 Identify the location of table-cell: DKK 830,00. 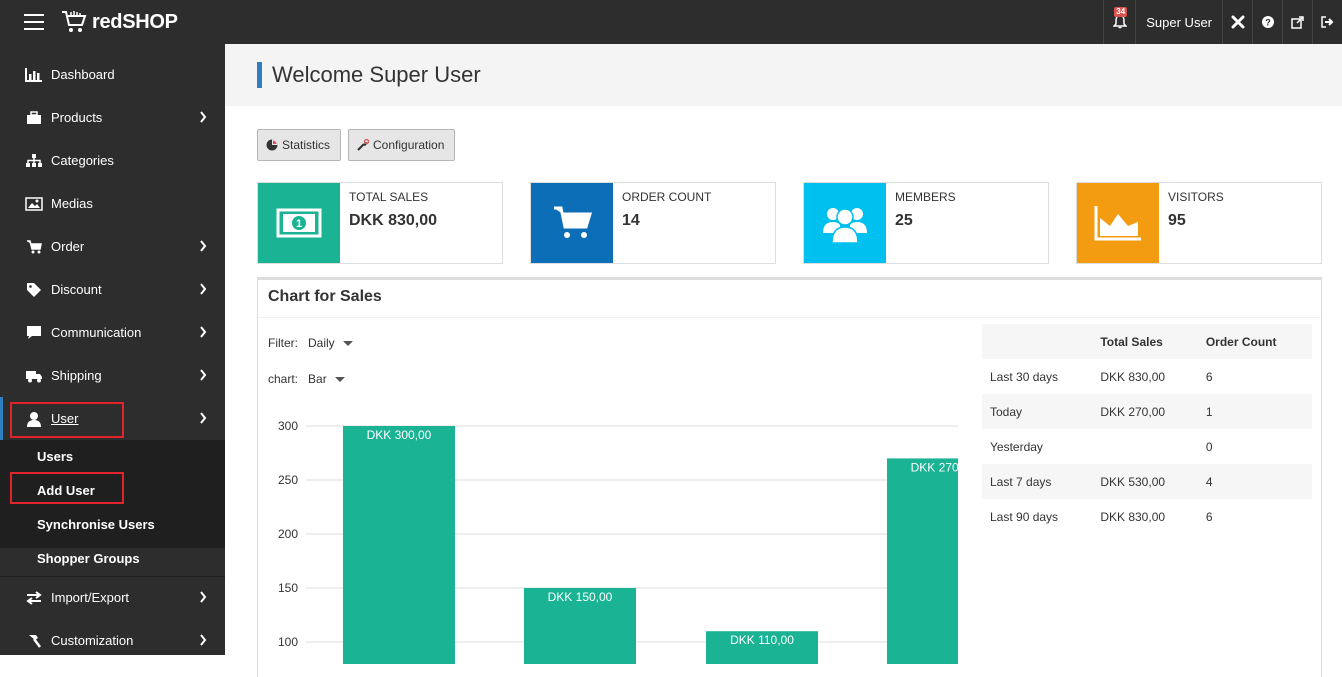
(1133, 516).